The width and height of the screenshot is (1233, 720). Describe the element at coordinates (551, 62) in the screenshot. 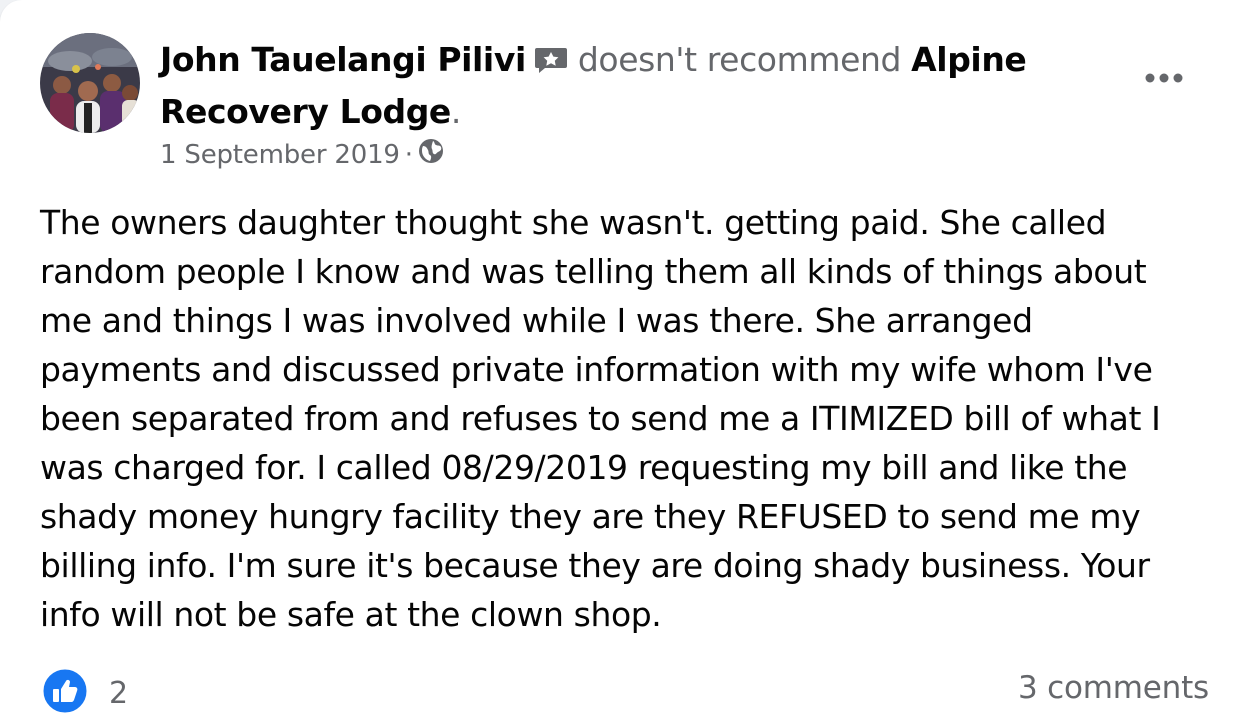

I see `review-badge-icon` at that location.